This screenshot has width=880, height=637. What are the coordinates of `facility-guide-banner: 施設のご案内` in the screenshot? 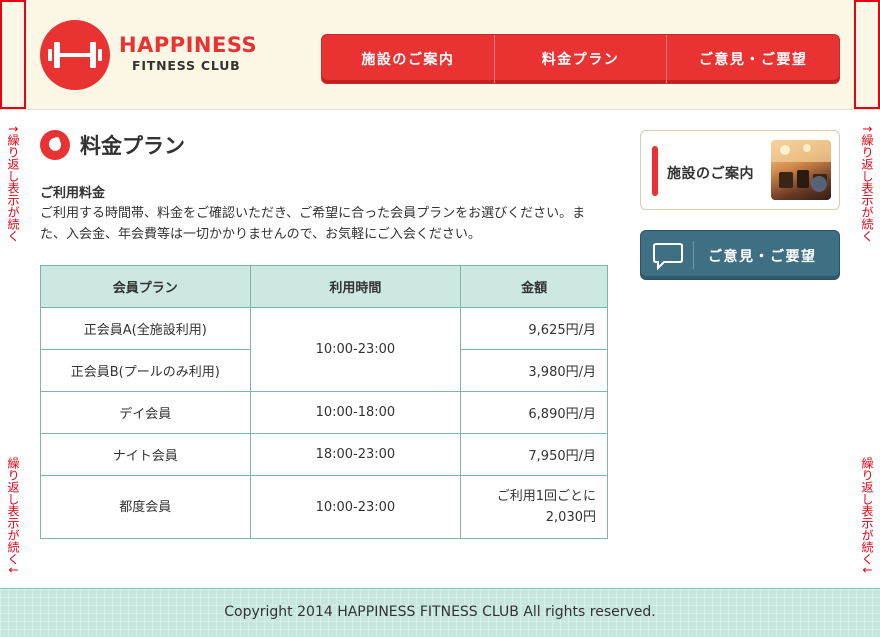 It's located at (740, 170).